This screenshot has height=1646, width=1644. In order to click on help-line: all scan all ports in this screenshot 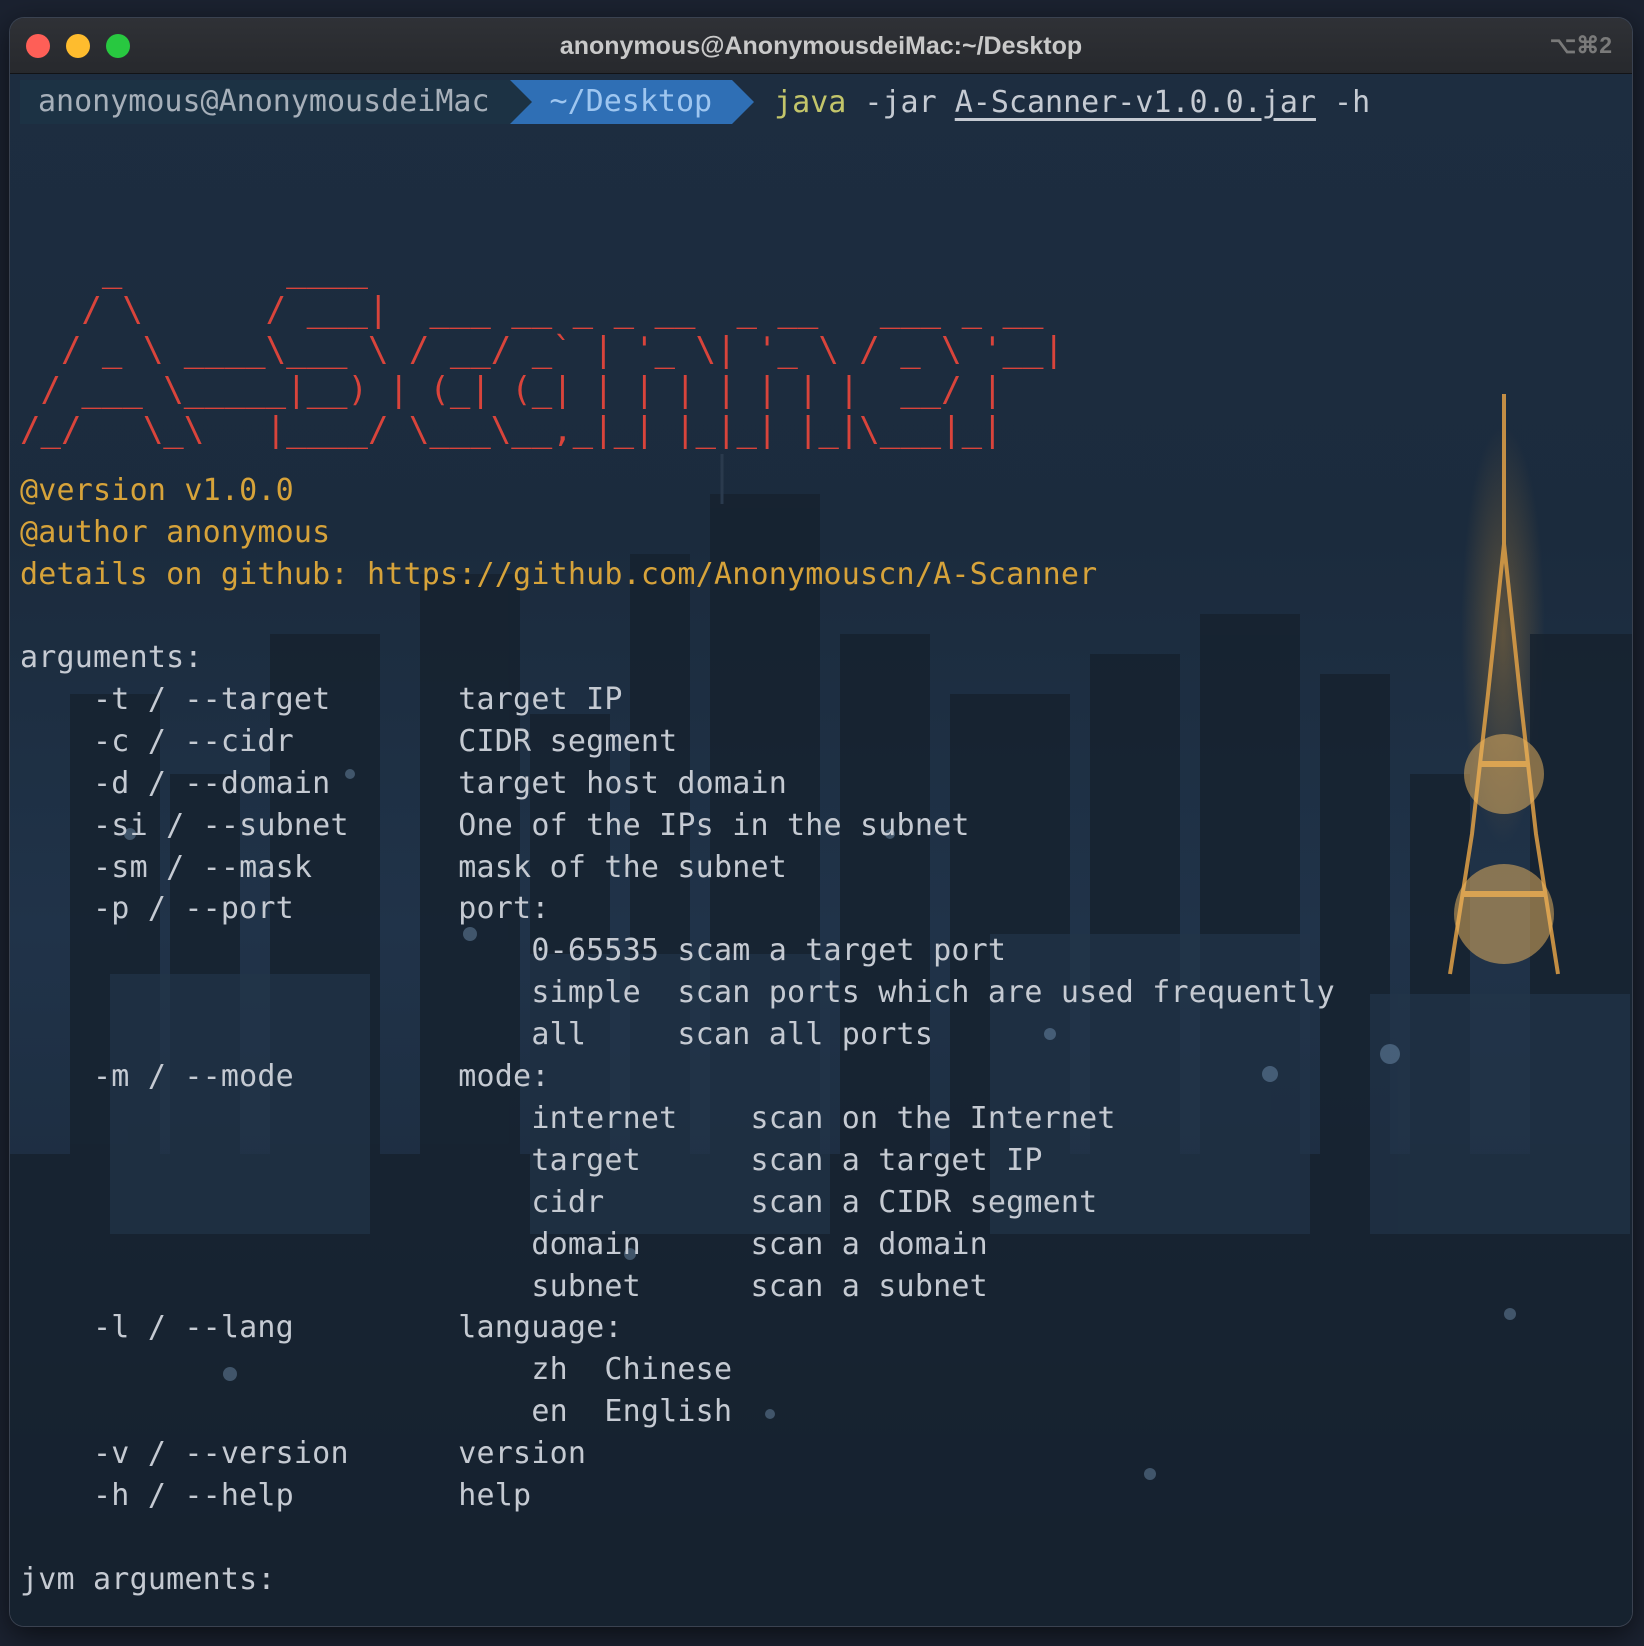, I will do `click(477, 1035)`.